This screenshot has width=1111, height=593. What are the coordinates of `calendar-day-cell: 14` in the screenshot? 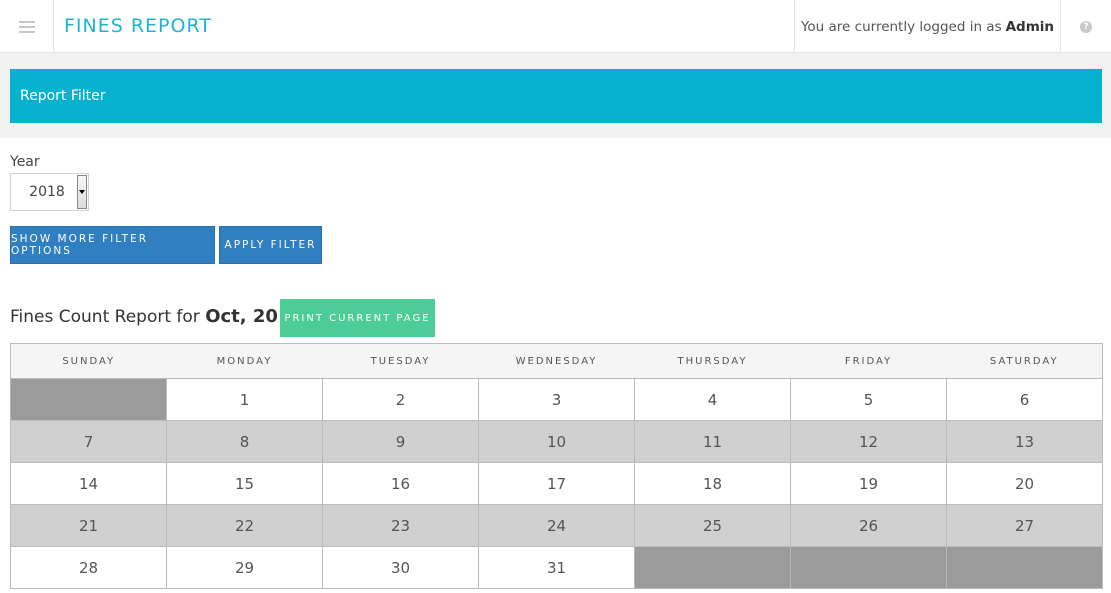 It's located at (88, 483).